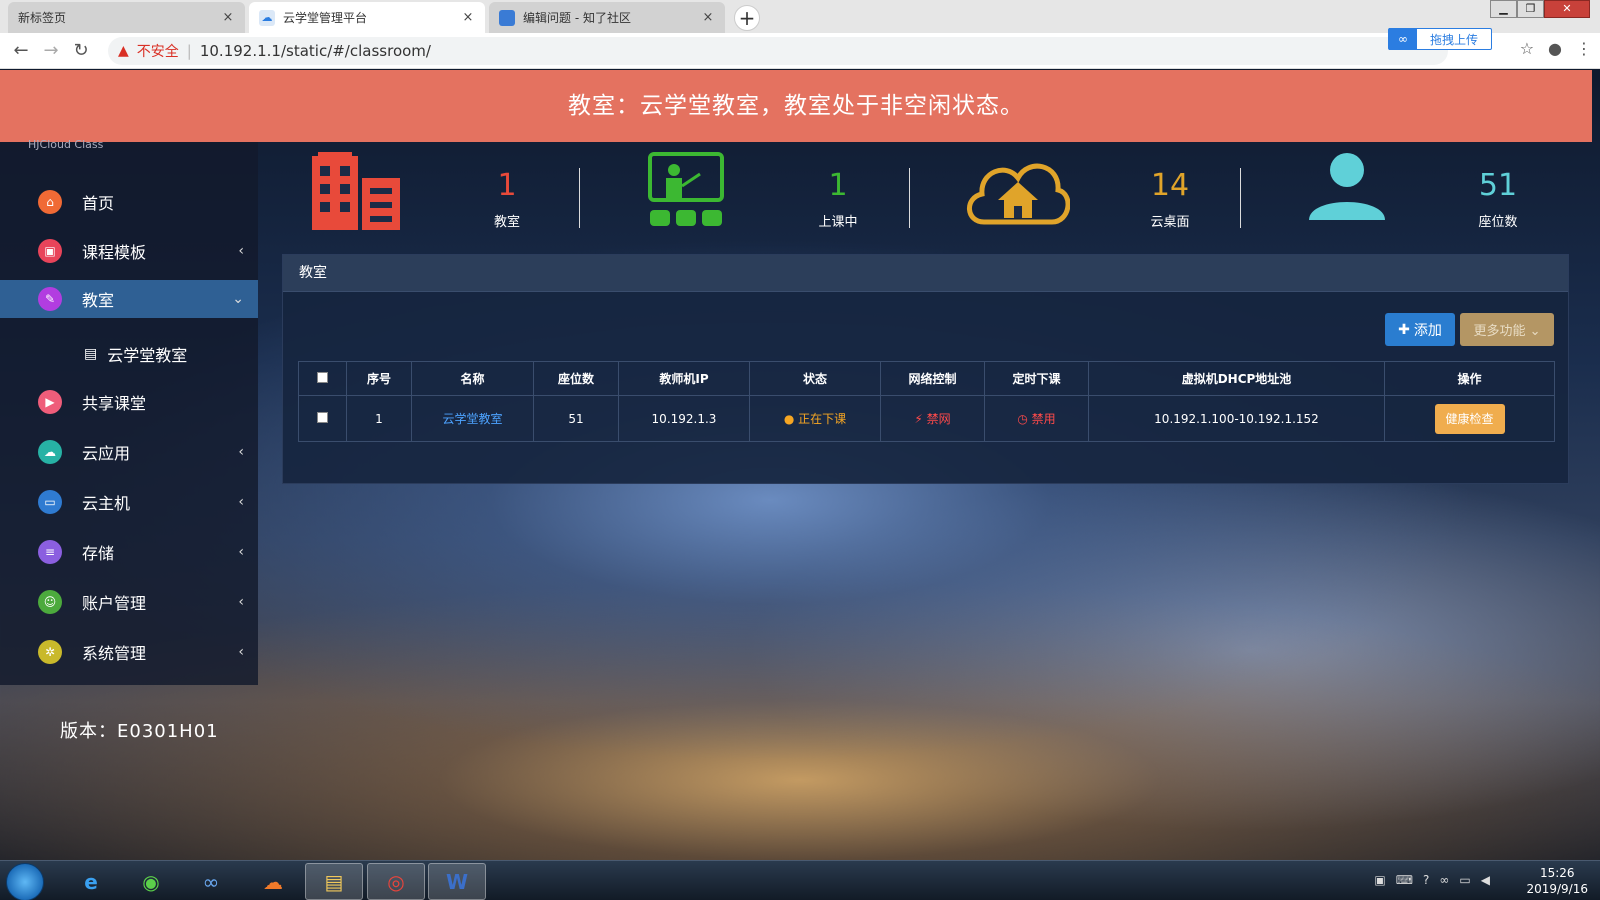 The image size is (1600, 900). I want to click on tray-cloud-icon: ∞, so click(1444, 880).